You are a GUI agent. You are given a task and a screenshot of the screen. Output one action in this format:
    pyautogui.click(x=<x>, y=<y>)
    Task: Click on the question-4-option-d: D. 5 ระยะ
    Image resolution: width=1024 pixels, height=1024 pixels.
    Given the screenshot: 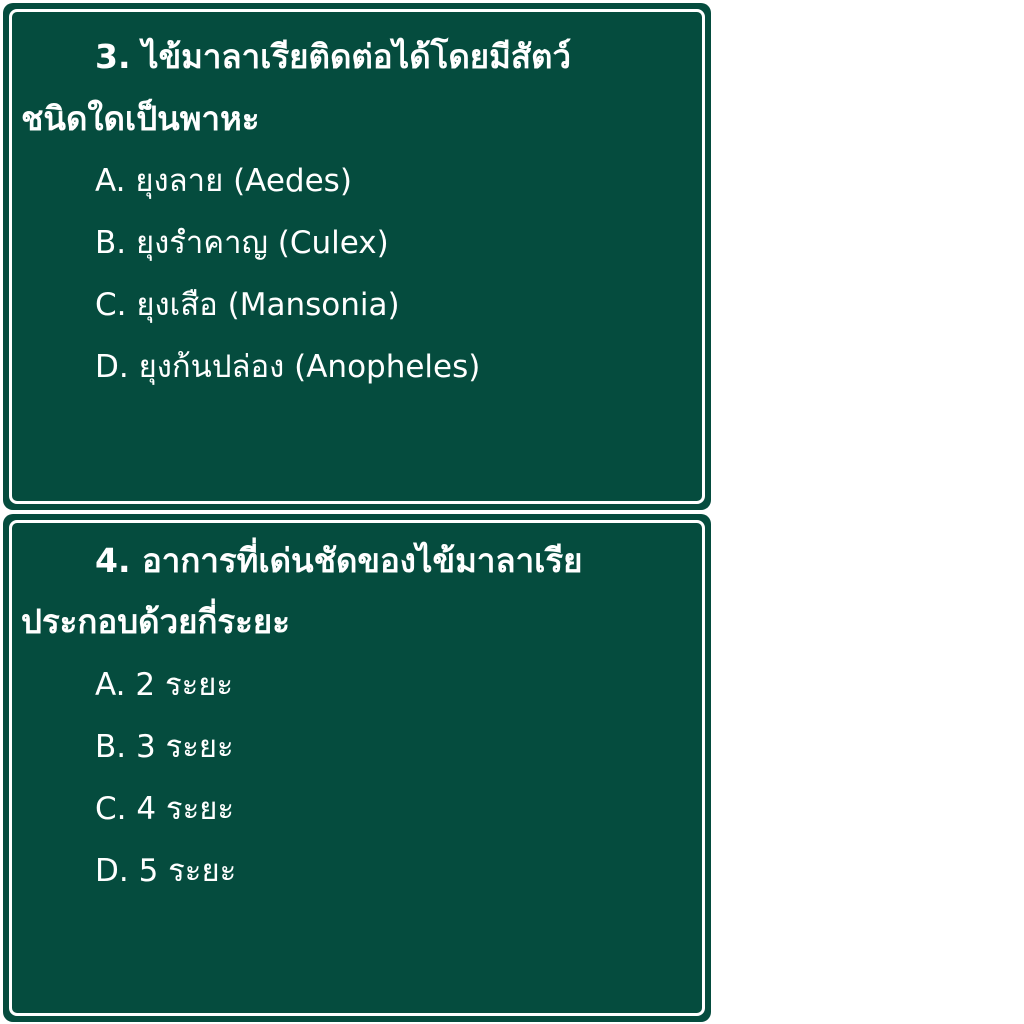 What is the action you would take?
    pyautogui.click(x=165, y=871)
    